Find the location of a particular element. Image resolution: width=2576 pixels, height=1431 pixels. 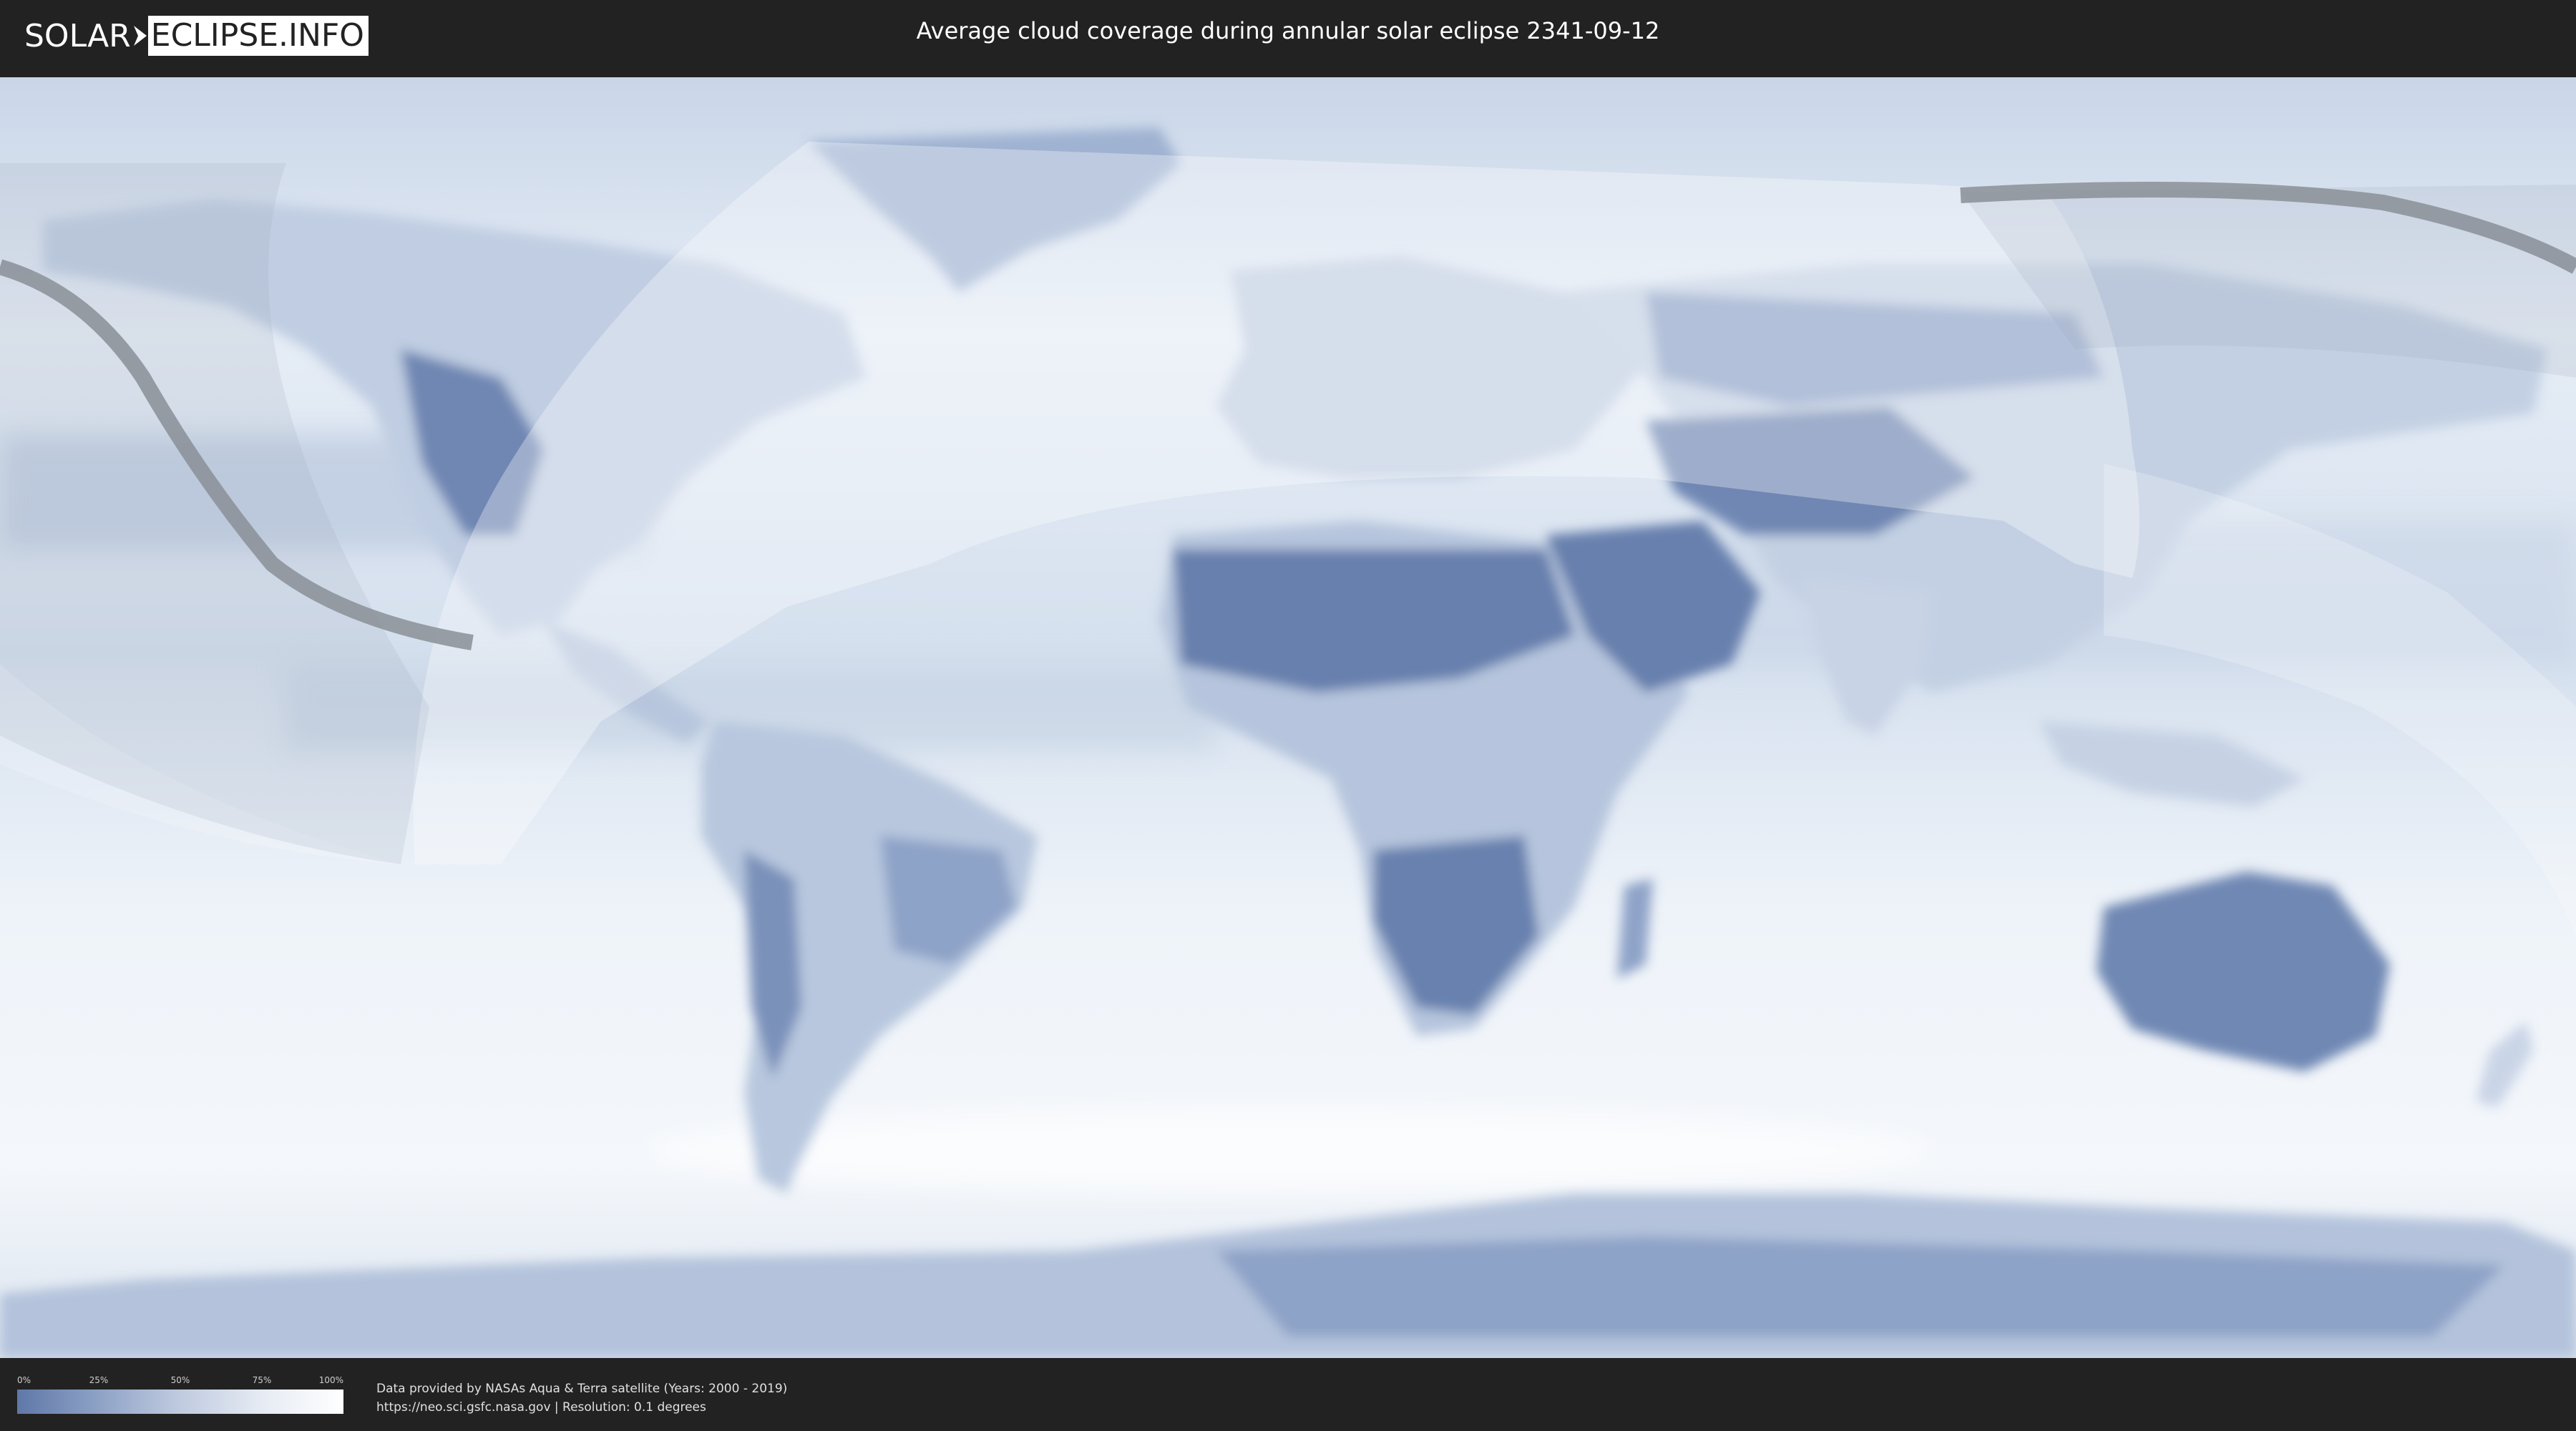

legend-ticks: 0% 25% 50% 75% 100% is located at coordinates (180, 1382).